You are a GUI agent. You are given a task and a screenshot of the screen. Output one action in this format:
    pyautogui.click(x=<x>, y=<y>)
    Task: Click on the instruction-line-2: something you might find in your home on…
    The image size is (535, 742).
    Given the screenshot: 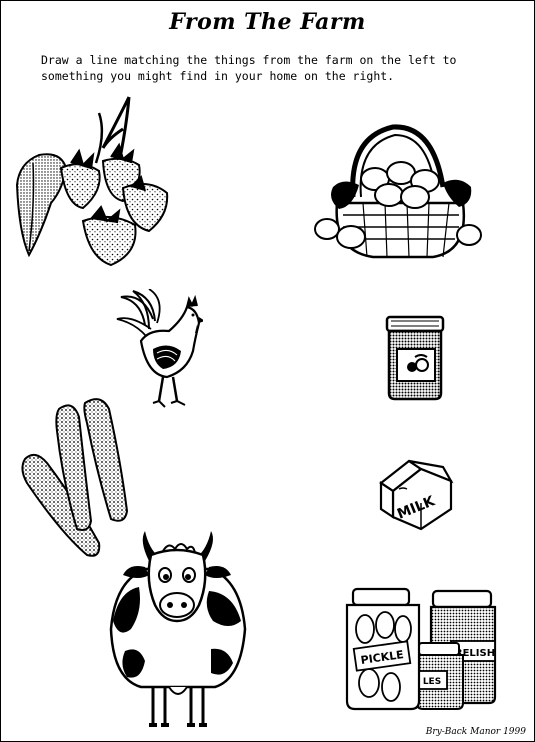 What is the action you would take?
    pyautogui.click(x=218, y=76)
    